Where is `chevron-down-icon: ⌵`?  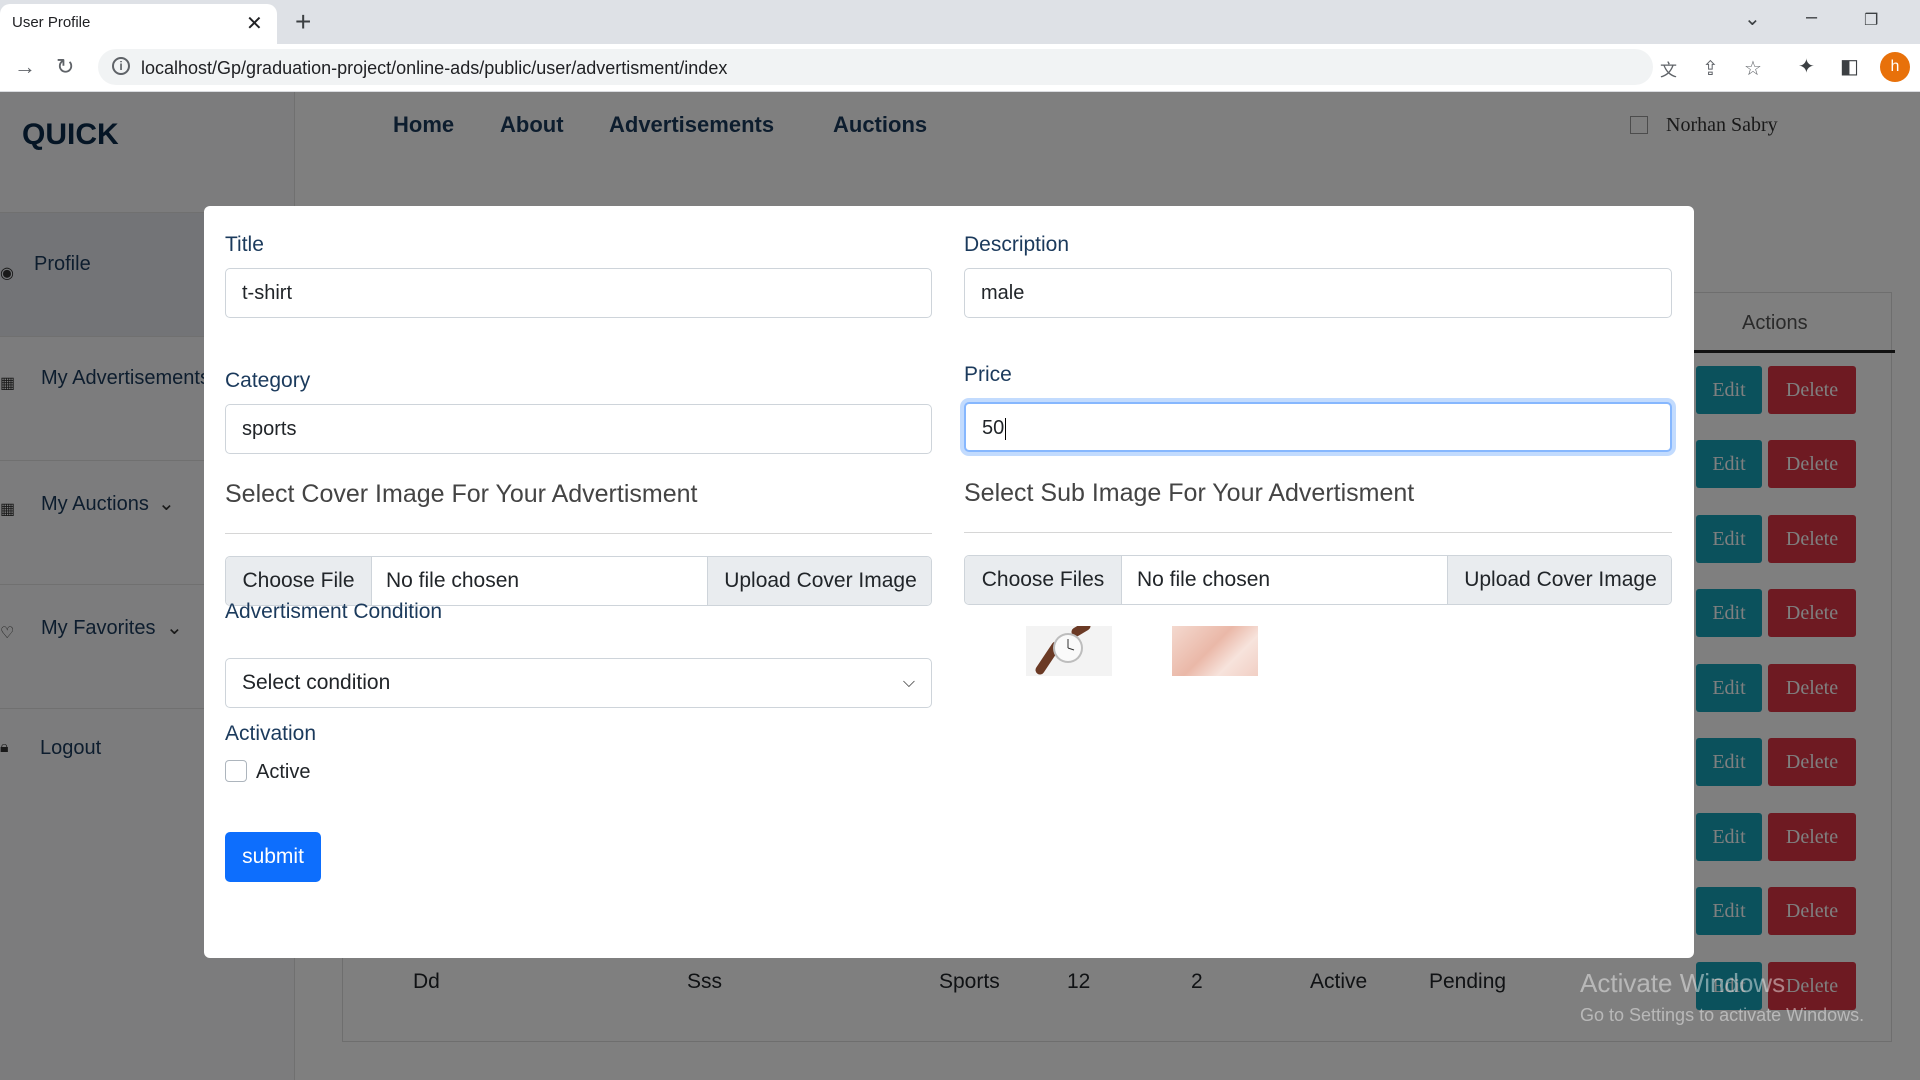 chevron-down-icon: ⌵ is located at coordinates (908, 682).